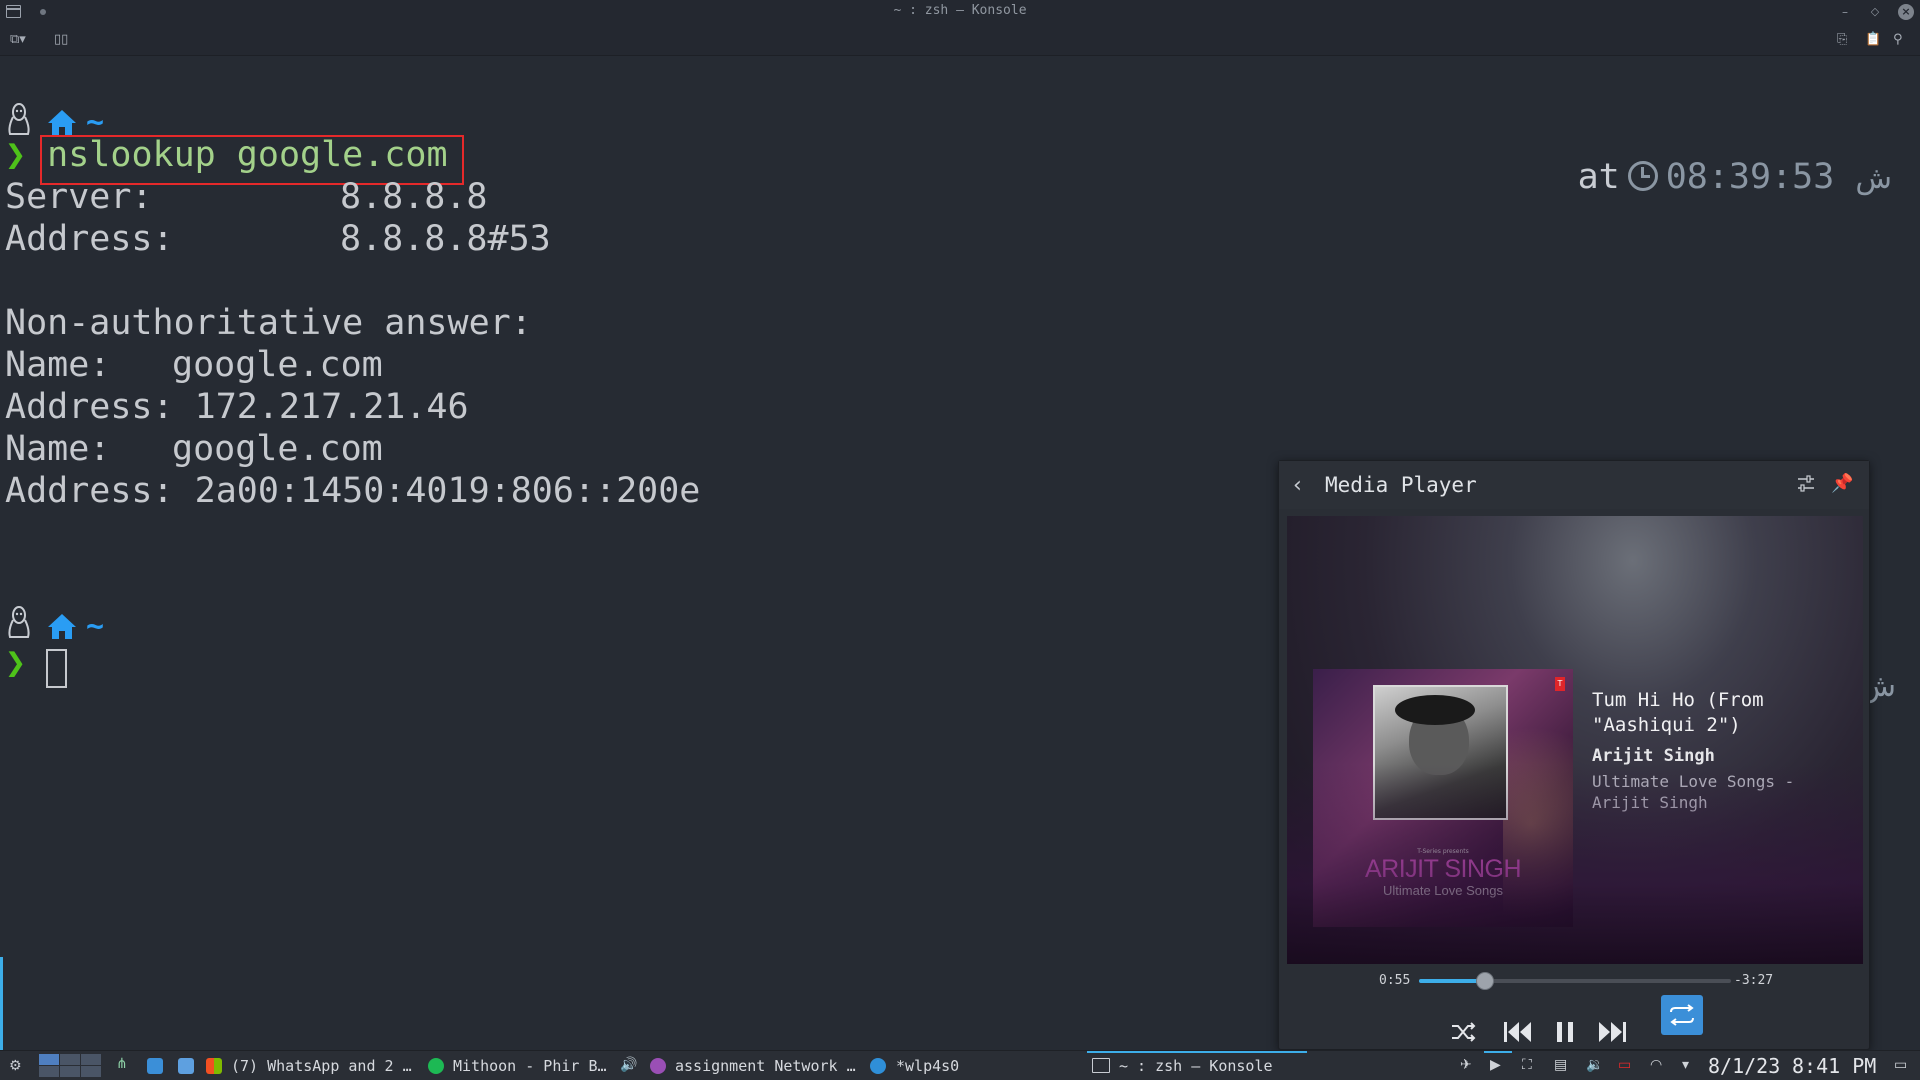 This screenshot has width=1920, height=1080. What do you see at coordinates (186, 1066) in the screenshot?
I see `file-manager-icon` at bounding box center [186, 1066].